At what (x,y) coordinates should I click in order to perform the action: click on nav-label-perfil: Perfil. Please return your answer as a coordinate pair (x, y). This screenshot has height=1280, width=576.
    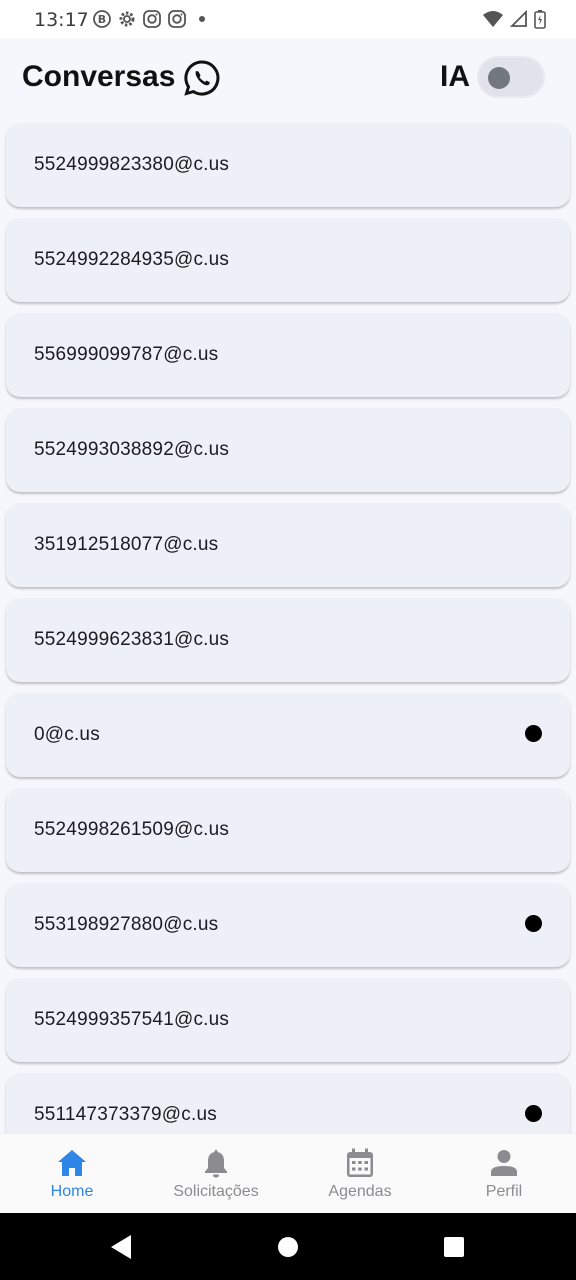
    Looking at the image, I should click on (504, 1191).